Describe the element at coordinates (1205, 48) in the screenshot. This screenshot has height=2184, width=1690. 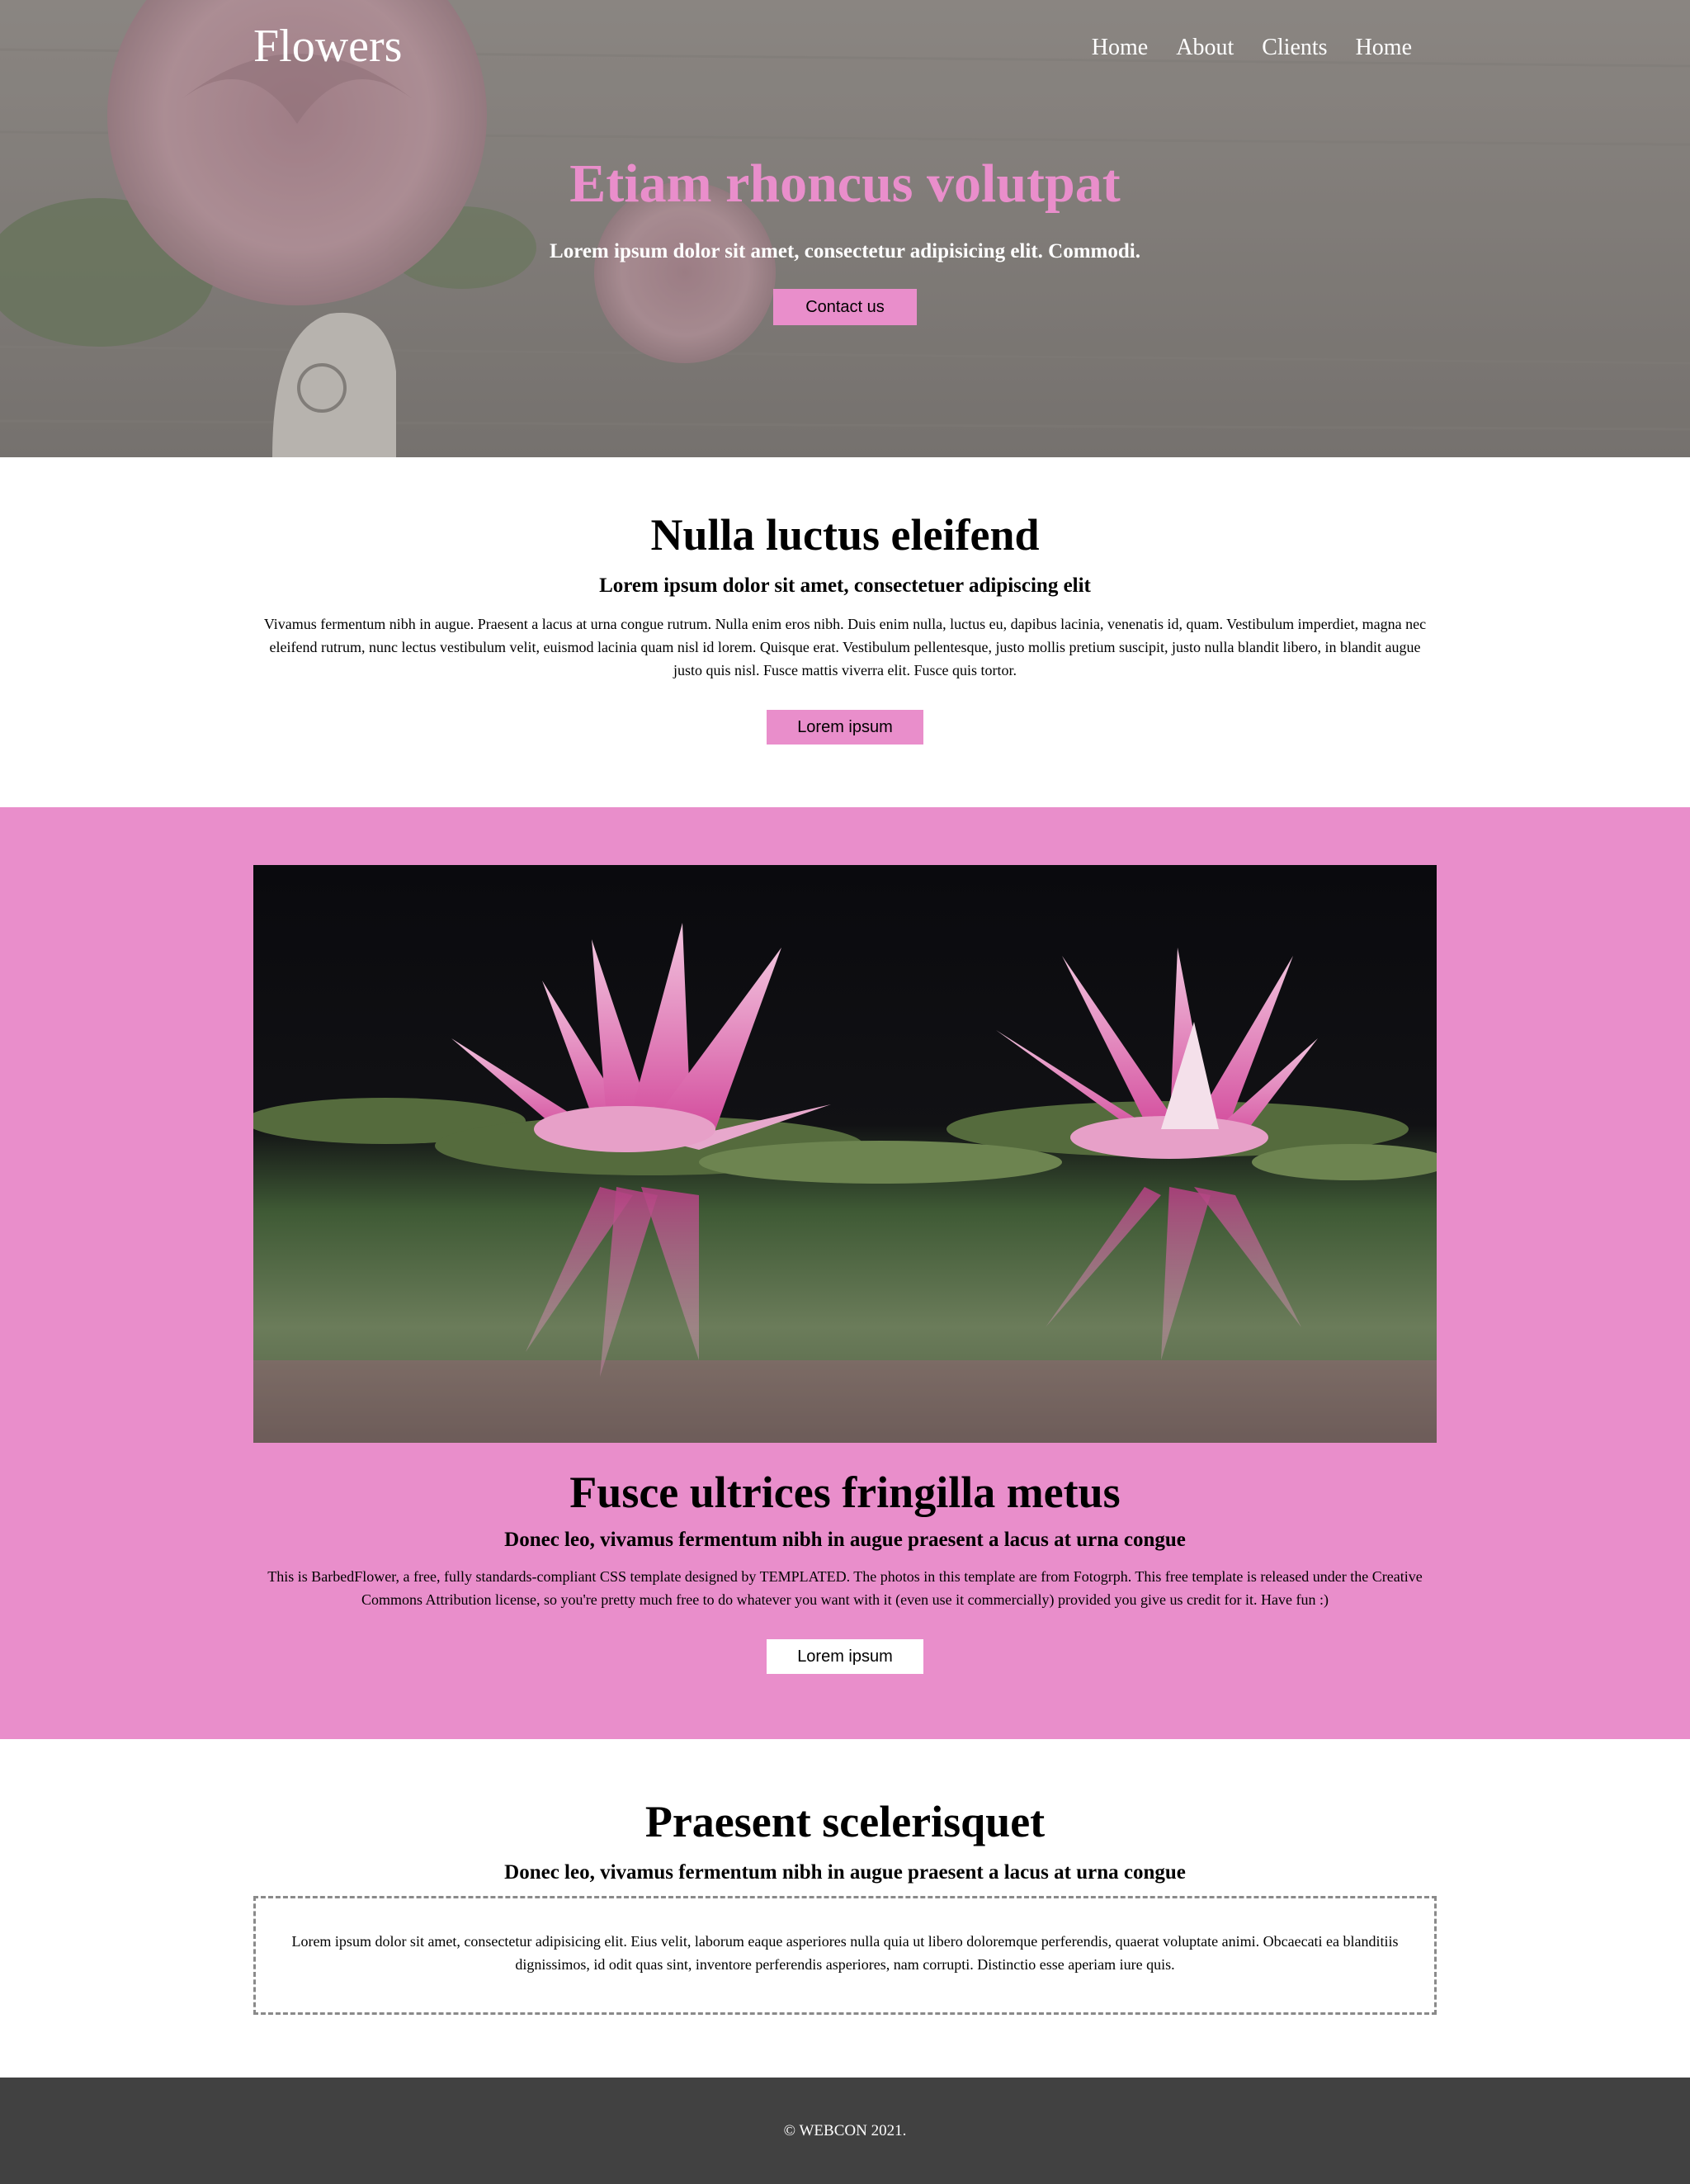
I see `nav-link-about: About` at that location.